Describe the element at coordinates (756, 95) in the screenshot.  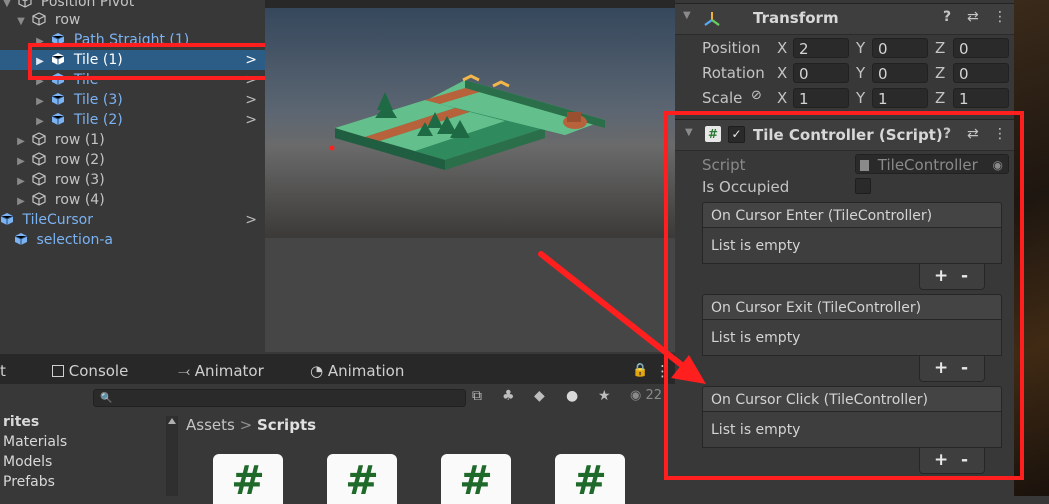
I see `constrain-proportions-icon: ⊘` at that location.